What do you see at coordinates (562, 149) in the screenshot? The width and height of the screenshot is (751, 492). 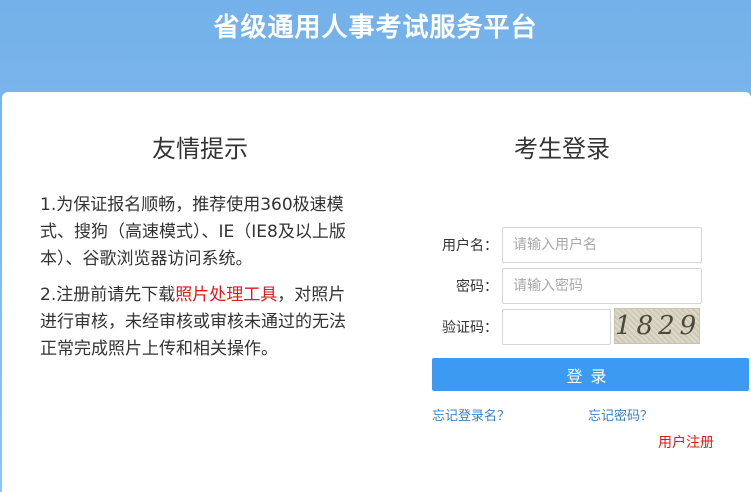 I see `login-title: 考生登录` at bounding box center [562, 149].